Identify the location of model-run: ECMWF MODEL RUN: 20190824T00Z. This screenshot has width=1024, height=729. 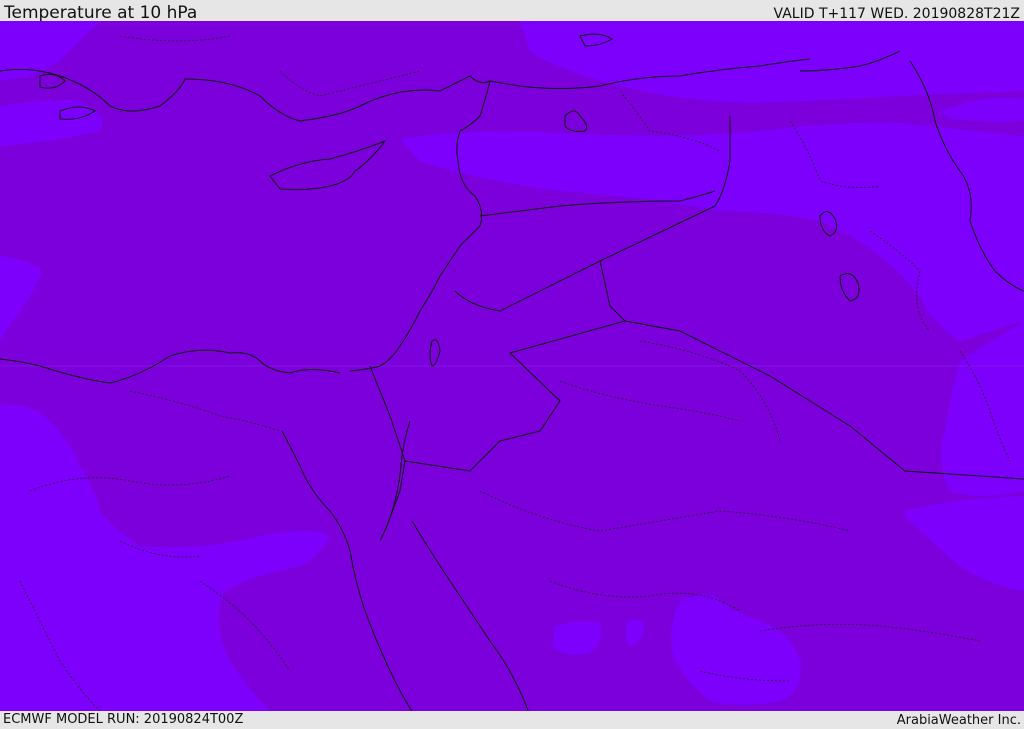
(123, 719).